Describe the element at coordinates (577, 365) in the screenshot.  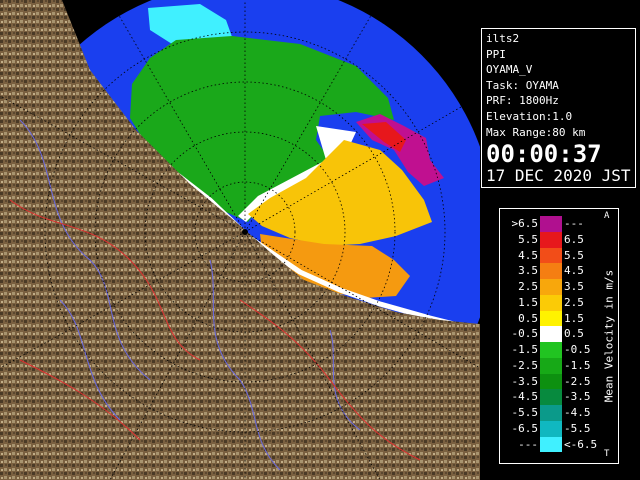
I see `legend-upper-bound: -1.5` at that location.